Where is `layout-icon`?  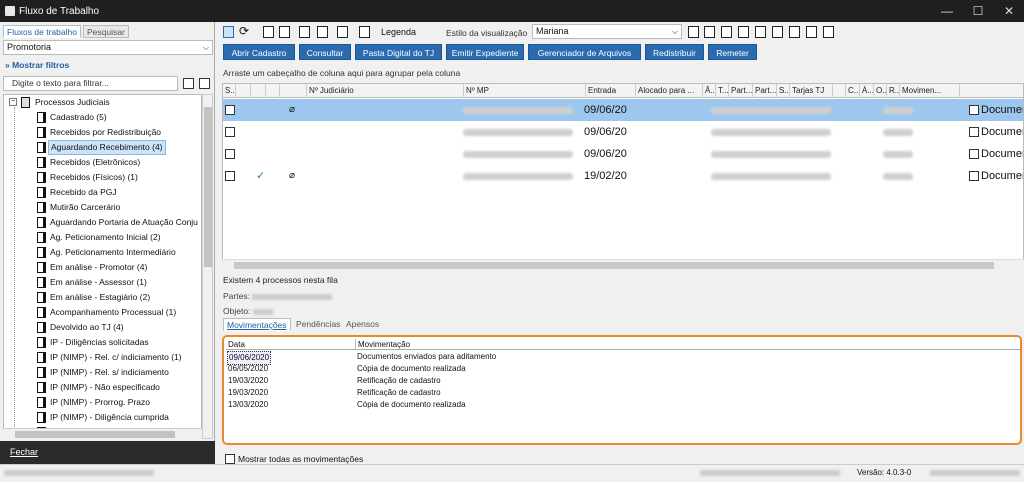 layout-icon is located at coordinates (777, 32).